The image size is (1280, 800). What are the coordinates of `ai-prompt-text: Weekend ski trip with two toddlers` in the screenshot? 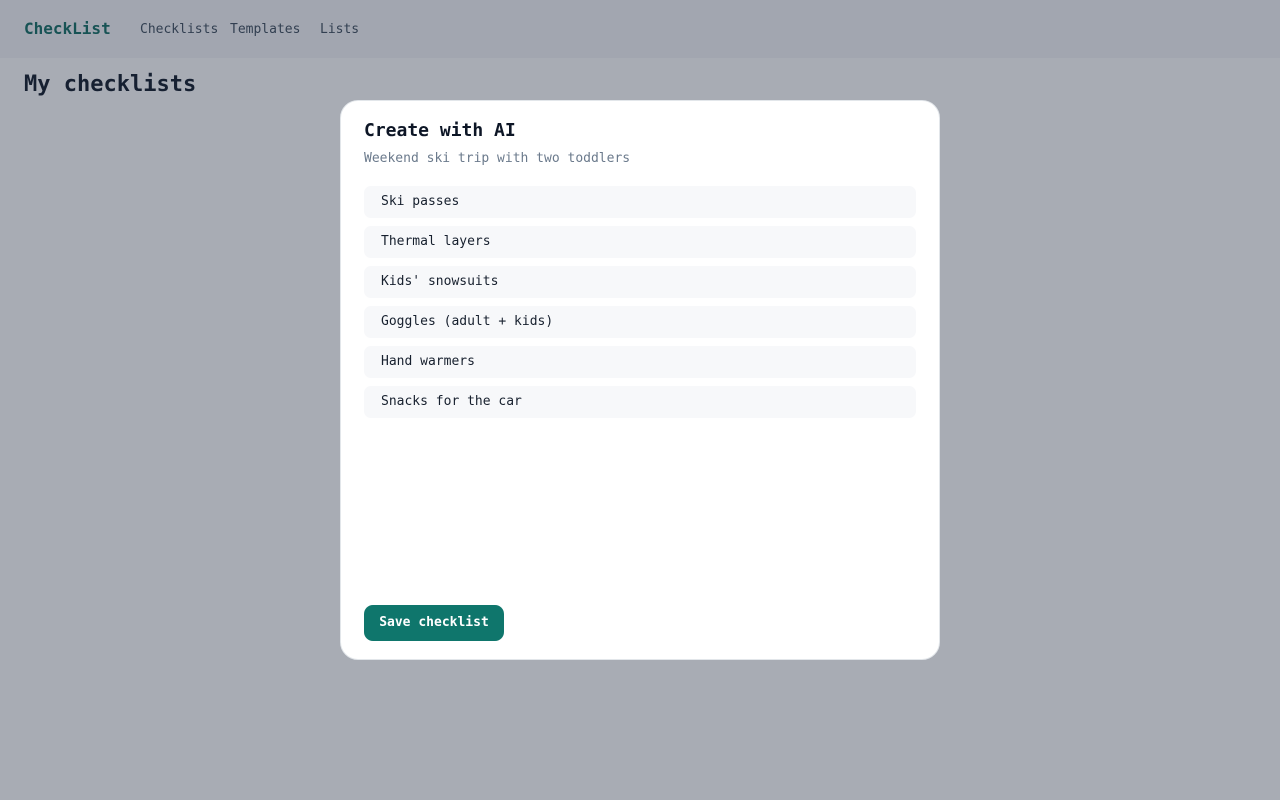 It's located at (497, 158).